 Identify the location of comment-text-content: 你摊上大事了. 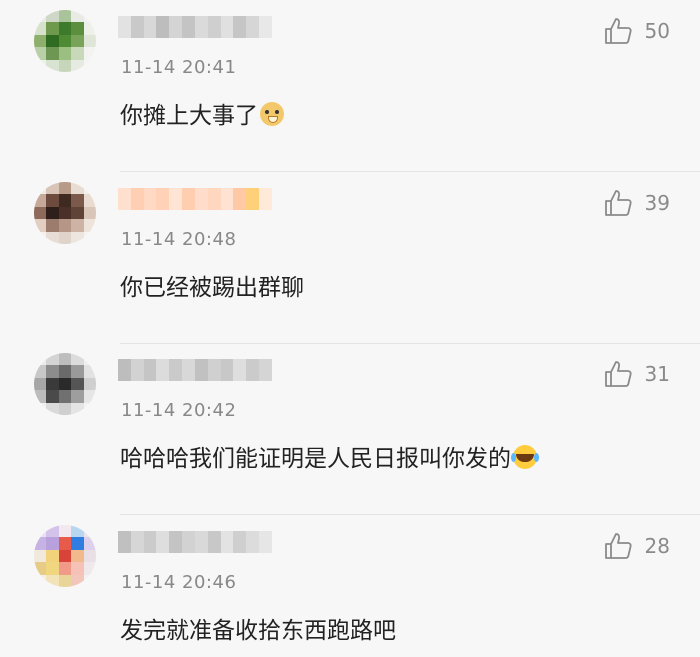
(189, 116).